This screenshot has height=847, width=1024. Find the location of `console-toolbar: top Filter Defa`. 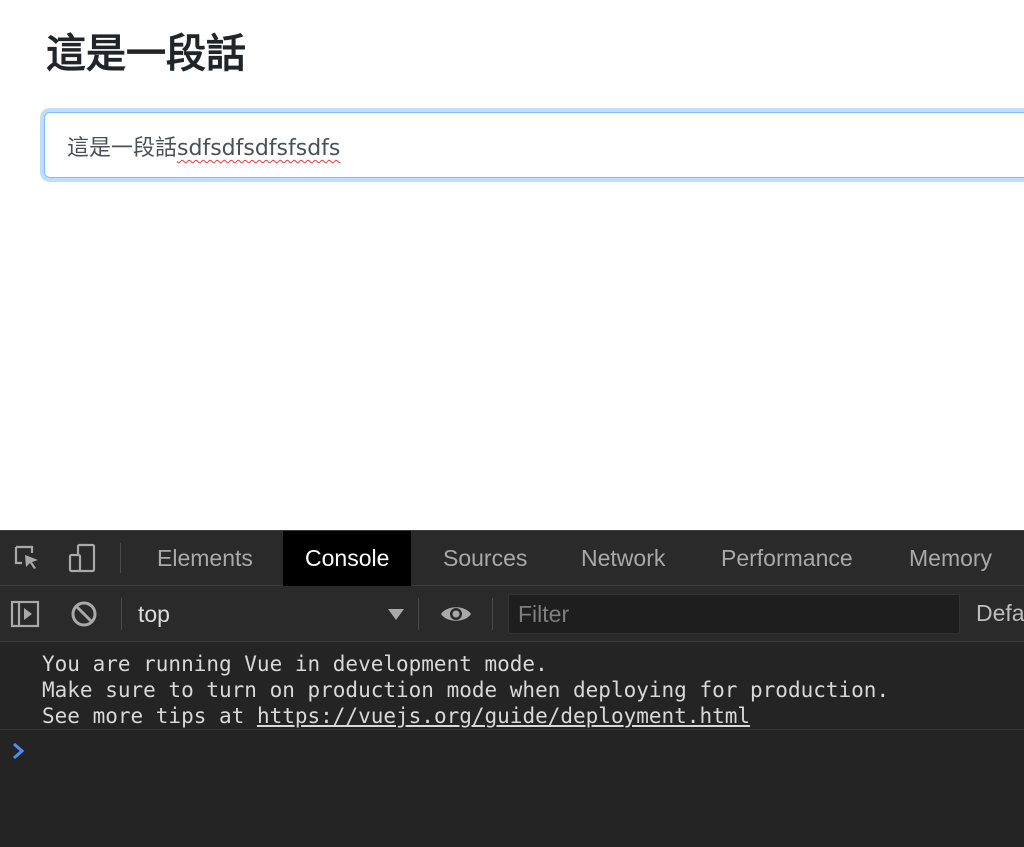

console-toolbar: top Filter Defa is located at coordinates (512, 614).